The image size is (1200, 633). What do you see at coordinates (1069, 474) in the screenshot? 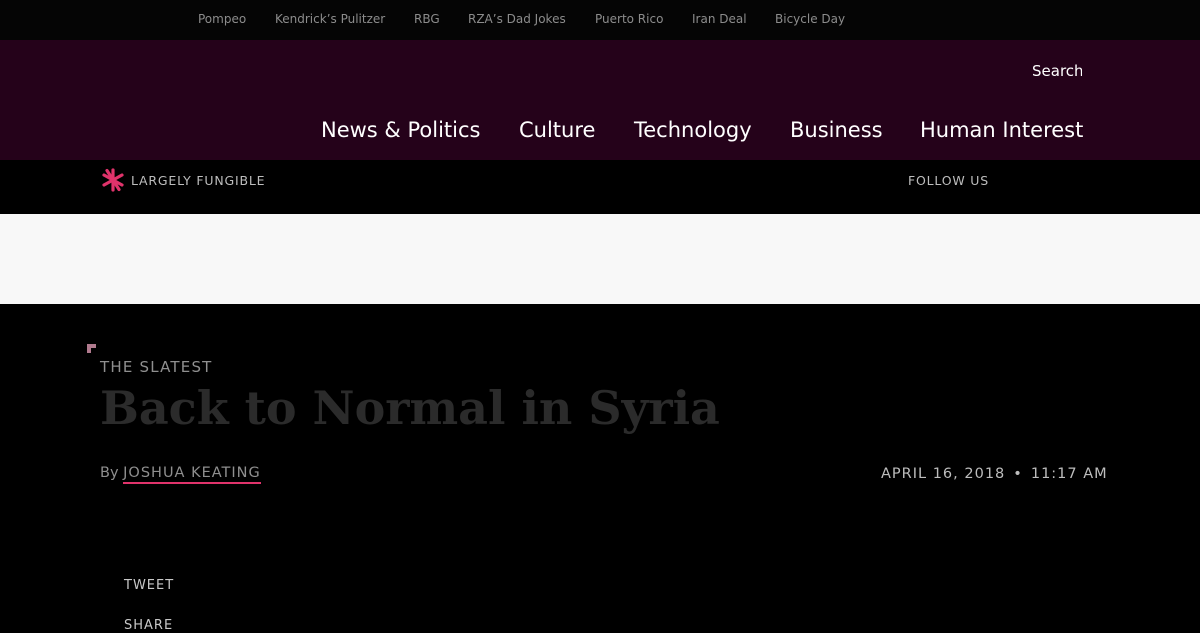
I see `article-time: 11:17 AM` at bounding box center [1069, 474].